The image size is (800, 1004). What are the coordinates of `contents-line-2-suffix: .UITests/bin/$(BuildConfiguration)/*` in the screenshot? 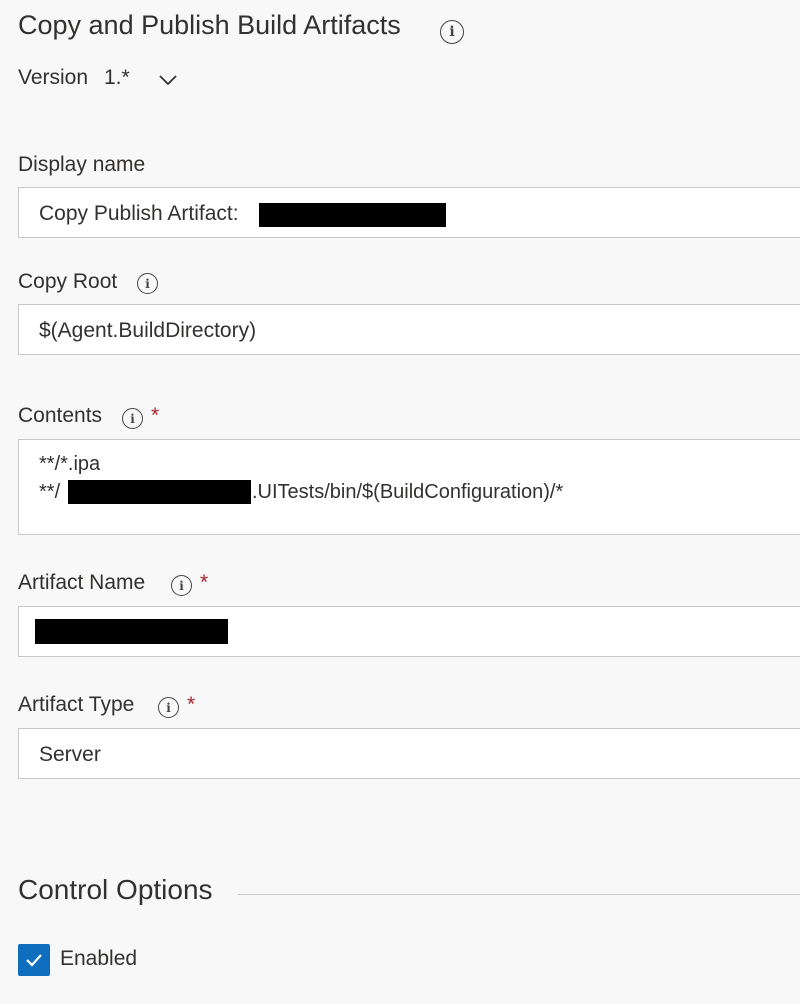 It's located at (408, 492).